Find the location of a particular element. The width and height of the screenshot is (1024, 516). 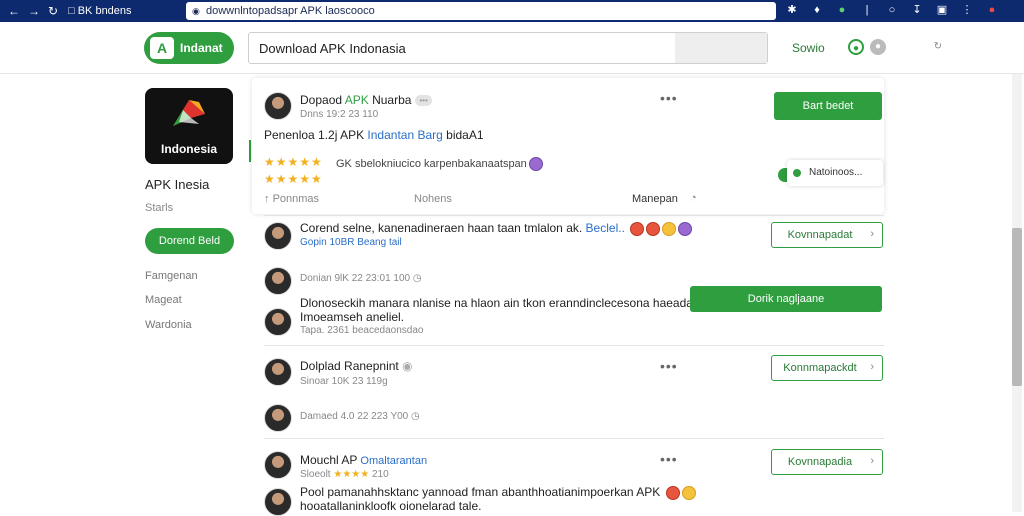

post-action-reply: ↑ Ponnmas is located at coordinates (291, 199).